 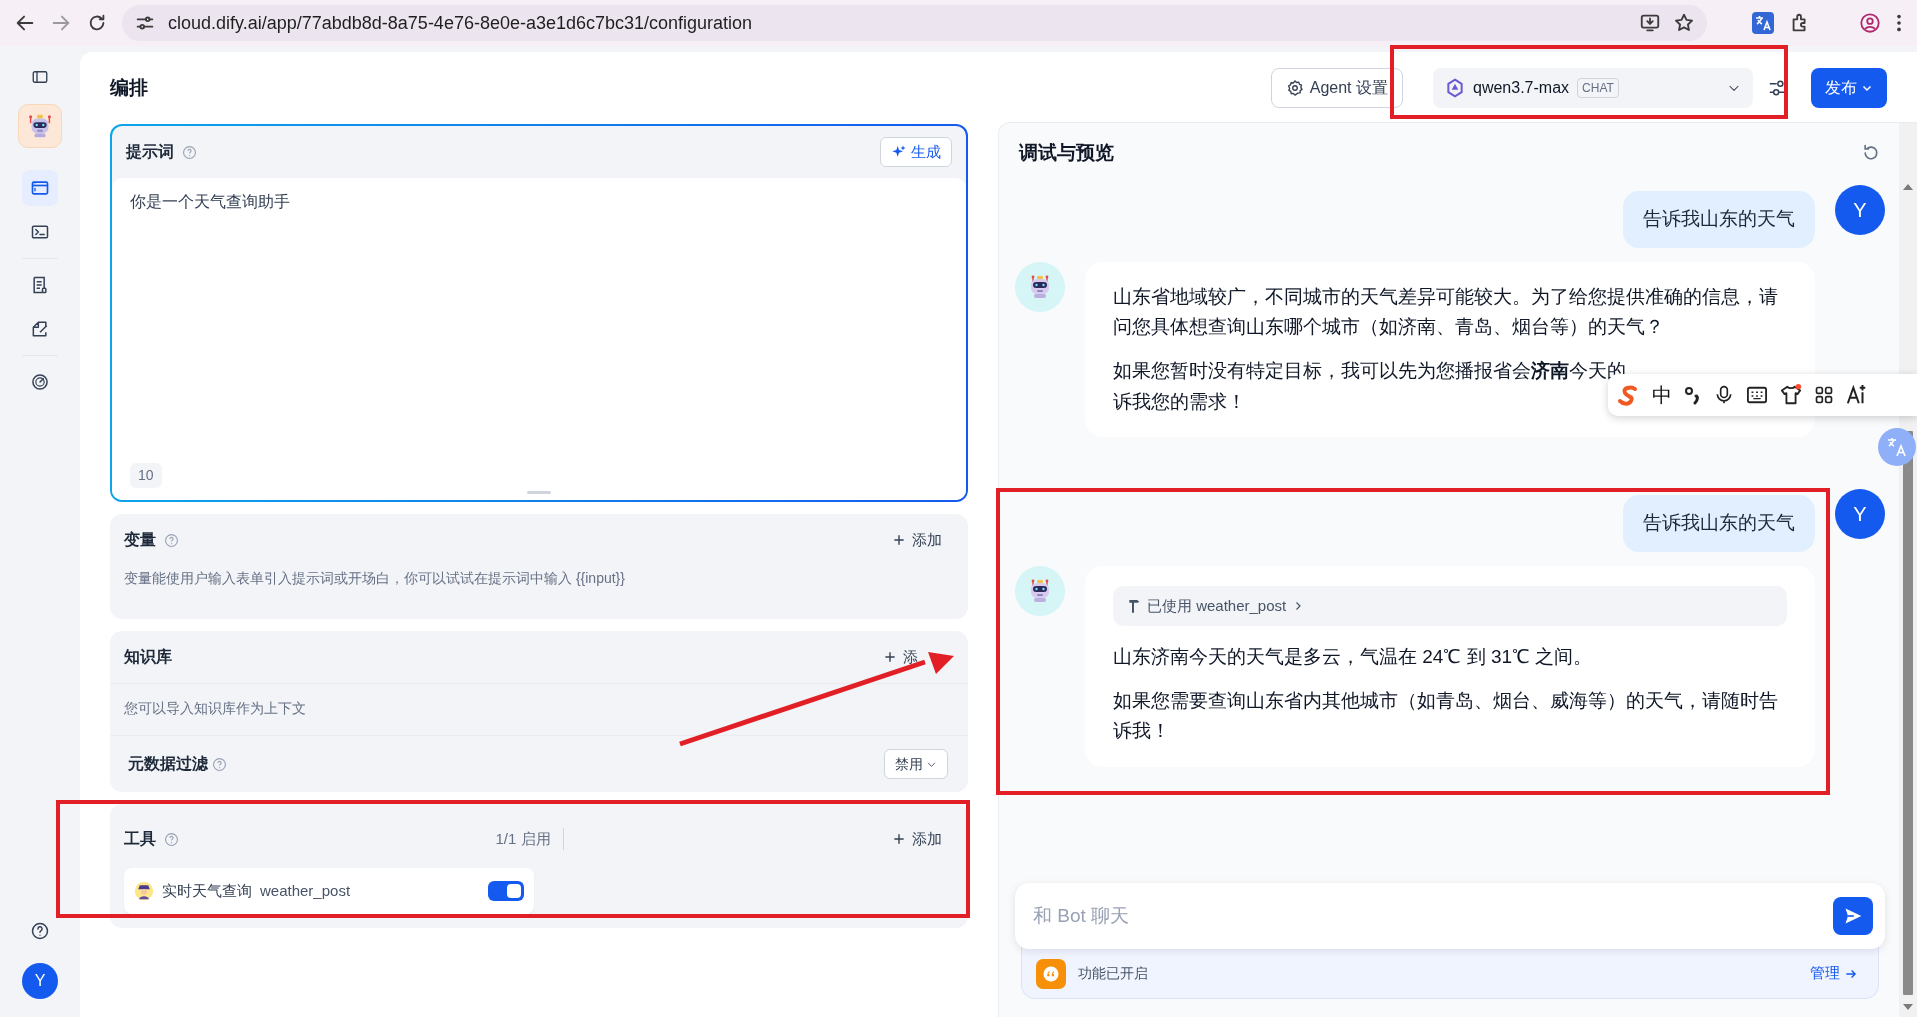 What do you see at coordinates (1179, 401) in the screenshot?
I see `message-text: 诉我您的需求！` at bounding box center [1179, 401].